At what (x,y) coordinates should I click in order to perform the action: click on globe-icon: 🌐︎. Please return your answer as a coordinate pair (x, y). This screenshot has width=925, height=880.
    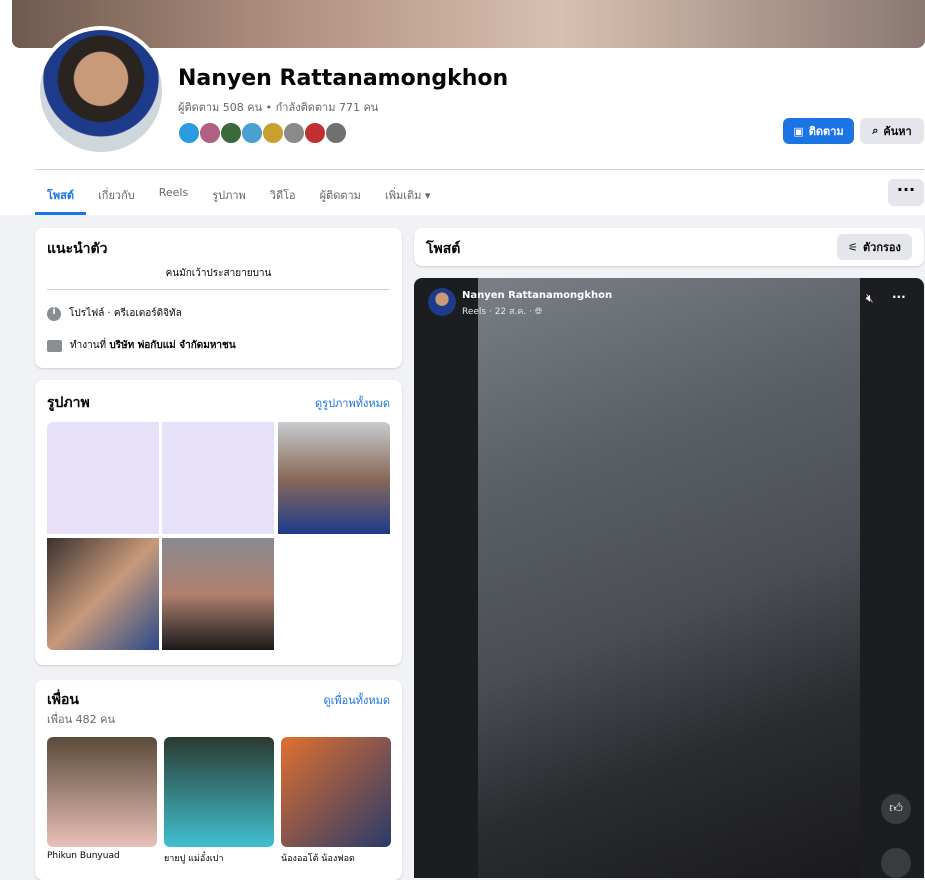
    Looking at the image, I should click on (538, 312).